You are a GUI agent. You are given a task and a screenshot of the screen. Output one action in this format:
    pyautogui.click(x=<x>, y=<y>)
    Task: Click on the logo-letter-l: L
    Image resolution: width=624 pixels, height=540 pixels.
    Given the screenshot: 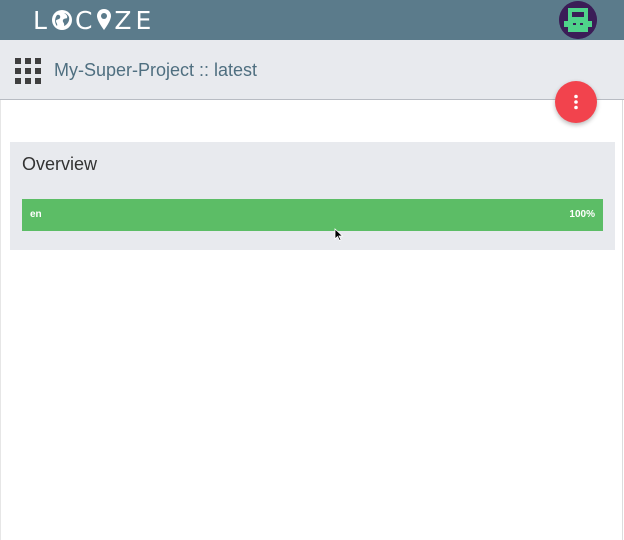 What is the action you would take?
    pyautogui.click(x=41, y=20)
    